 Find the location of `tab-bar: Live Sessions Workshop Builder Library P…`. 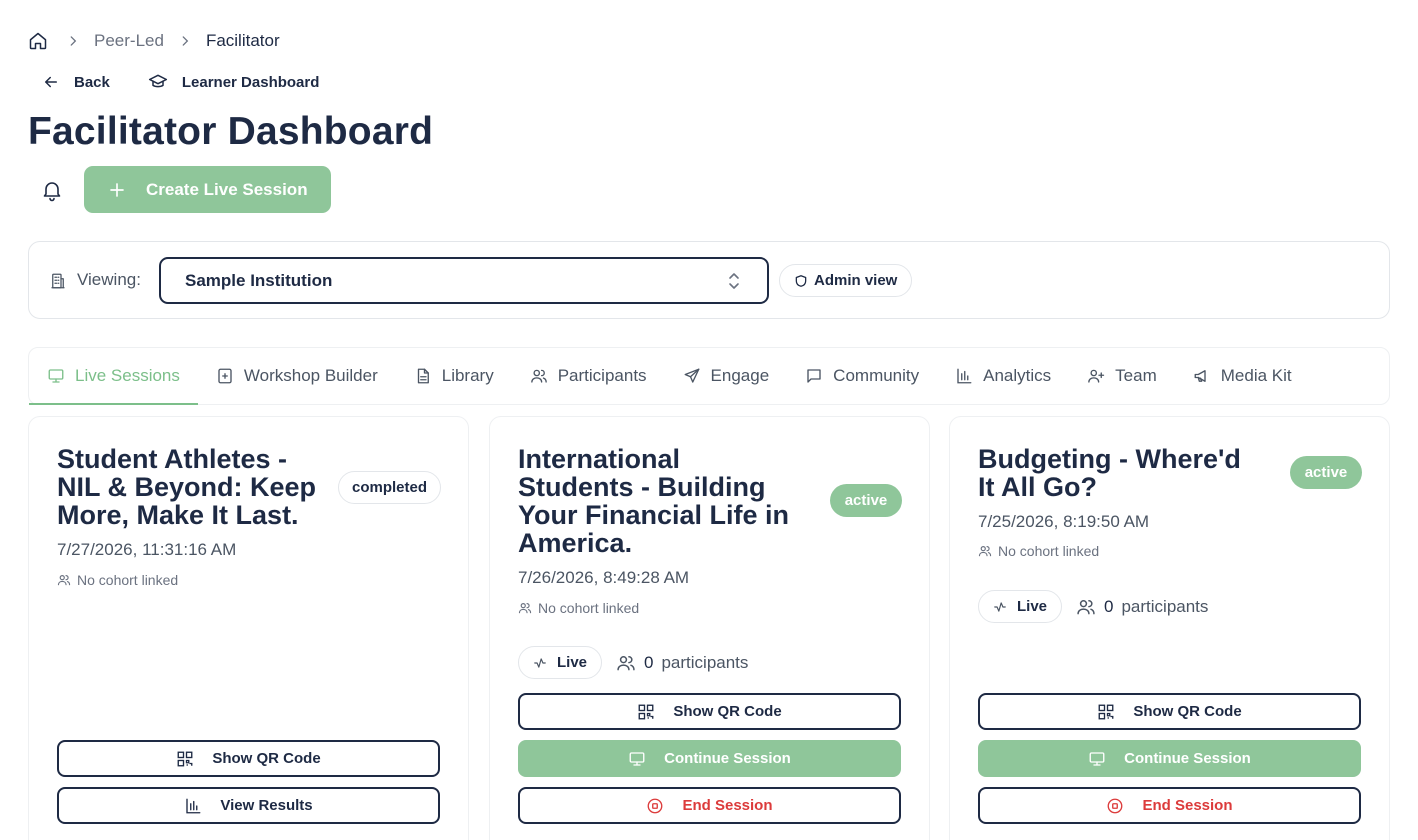

tab-bar: Live Sessions Workshop Builder Library P… is located at coordinates (709, 376).